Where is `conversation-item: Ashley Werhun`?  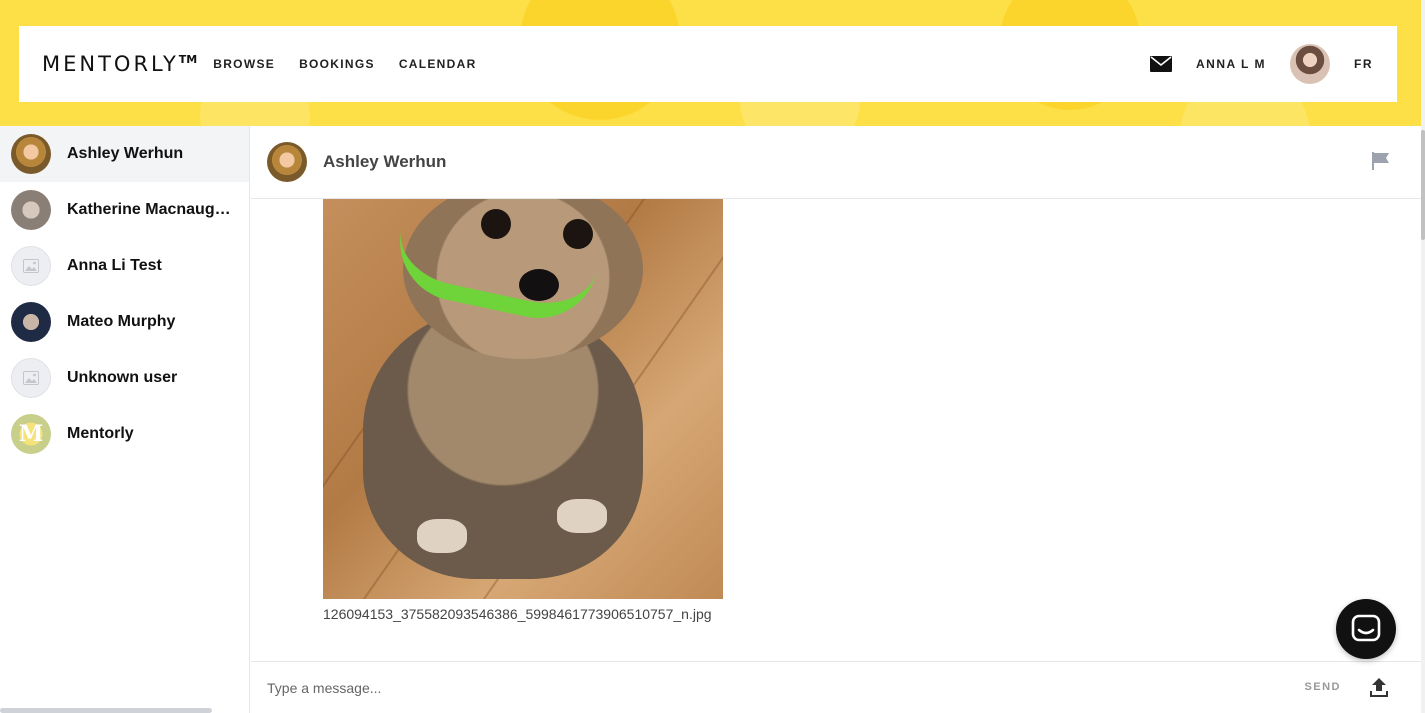 conversation-item: Ashley Werhun is located at coordinates (124, 154).